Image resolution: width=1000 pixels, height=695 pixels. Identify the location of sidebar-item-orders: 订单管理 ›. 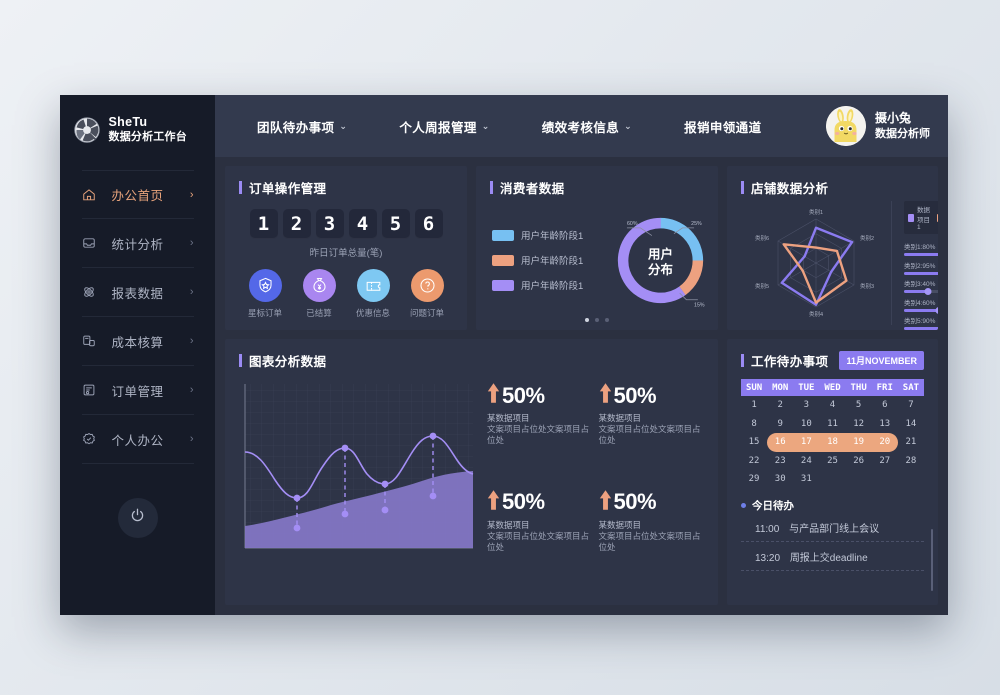
(137, 391).